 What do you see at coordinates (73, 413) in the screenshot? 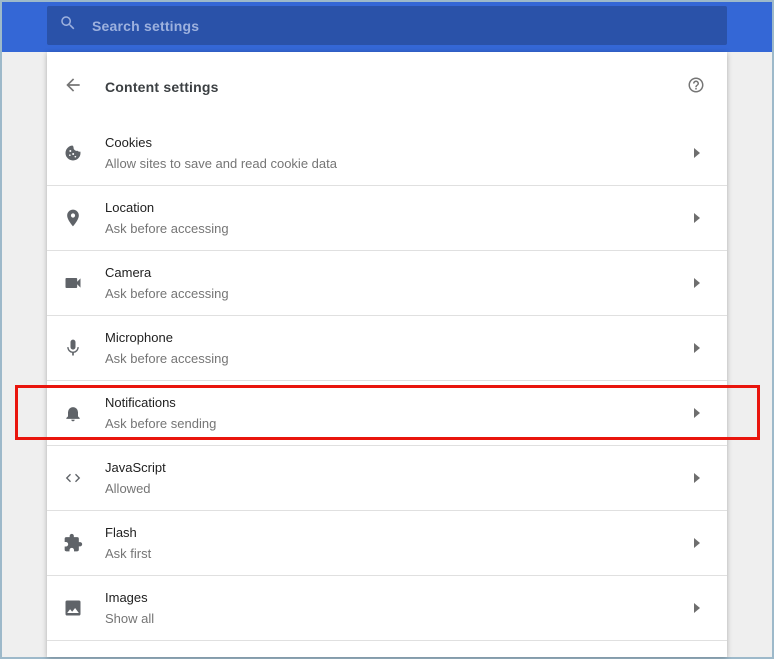
I see `notifications-icon` at bounding box center [73, 413].